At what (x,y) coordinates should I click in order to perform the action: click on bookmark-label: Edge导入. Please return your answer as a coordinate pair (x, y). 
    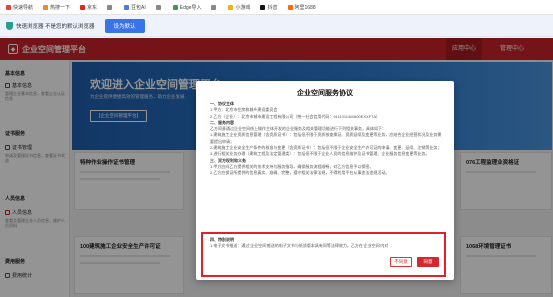
    Looking at the image, I should click on (190, 7).